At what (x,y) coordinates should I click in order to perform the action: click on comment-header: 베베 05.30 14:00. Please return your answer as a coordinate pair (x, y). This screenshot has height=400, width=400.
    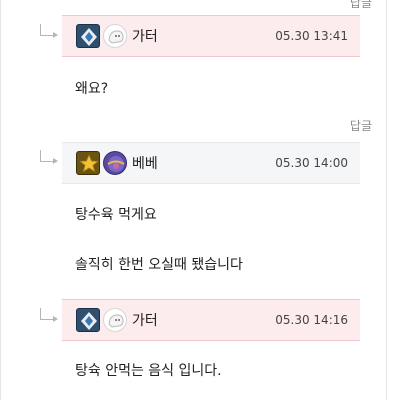
    Looking at the image, I should click on (211, 163).